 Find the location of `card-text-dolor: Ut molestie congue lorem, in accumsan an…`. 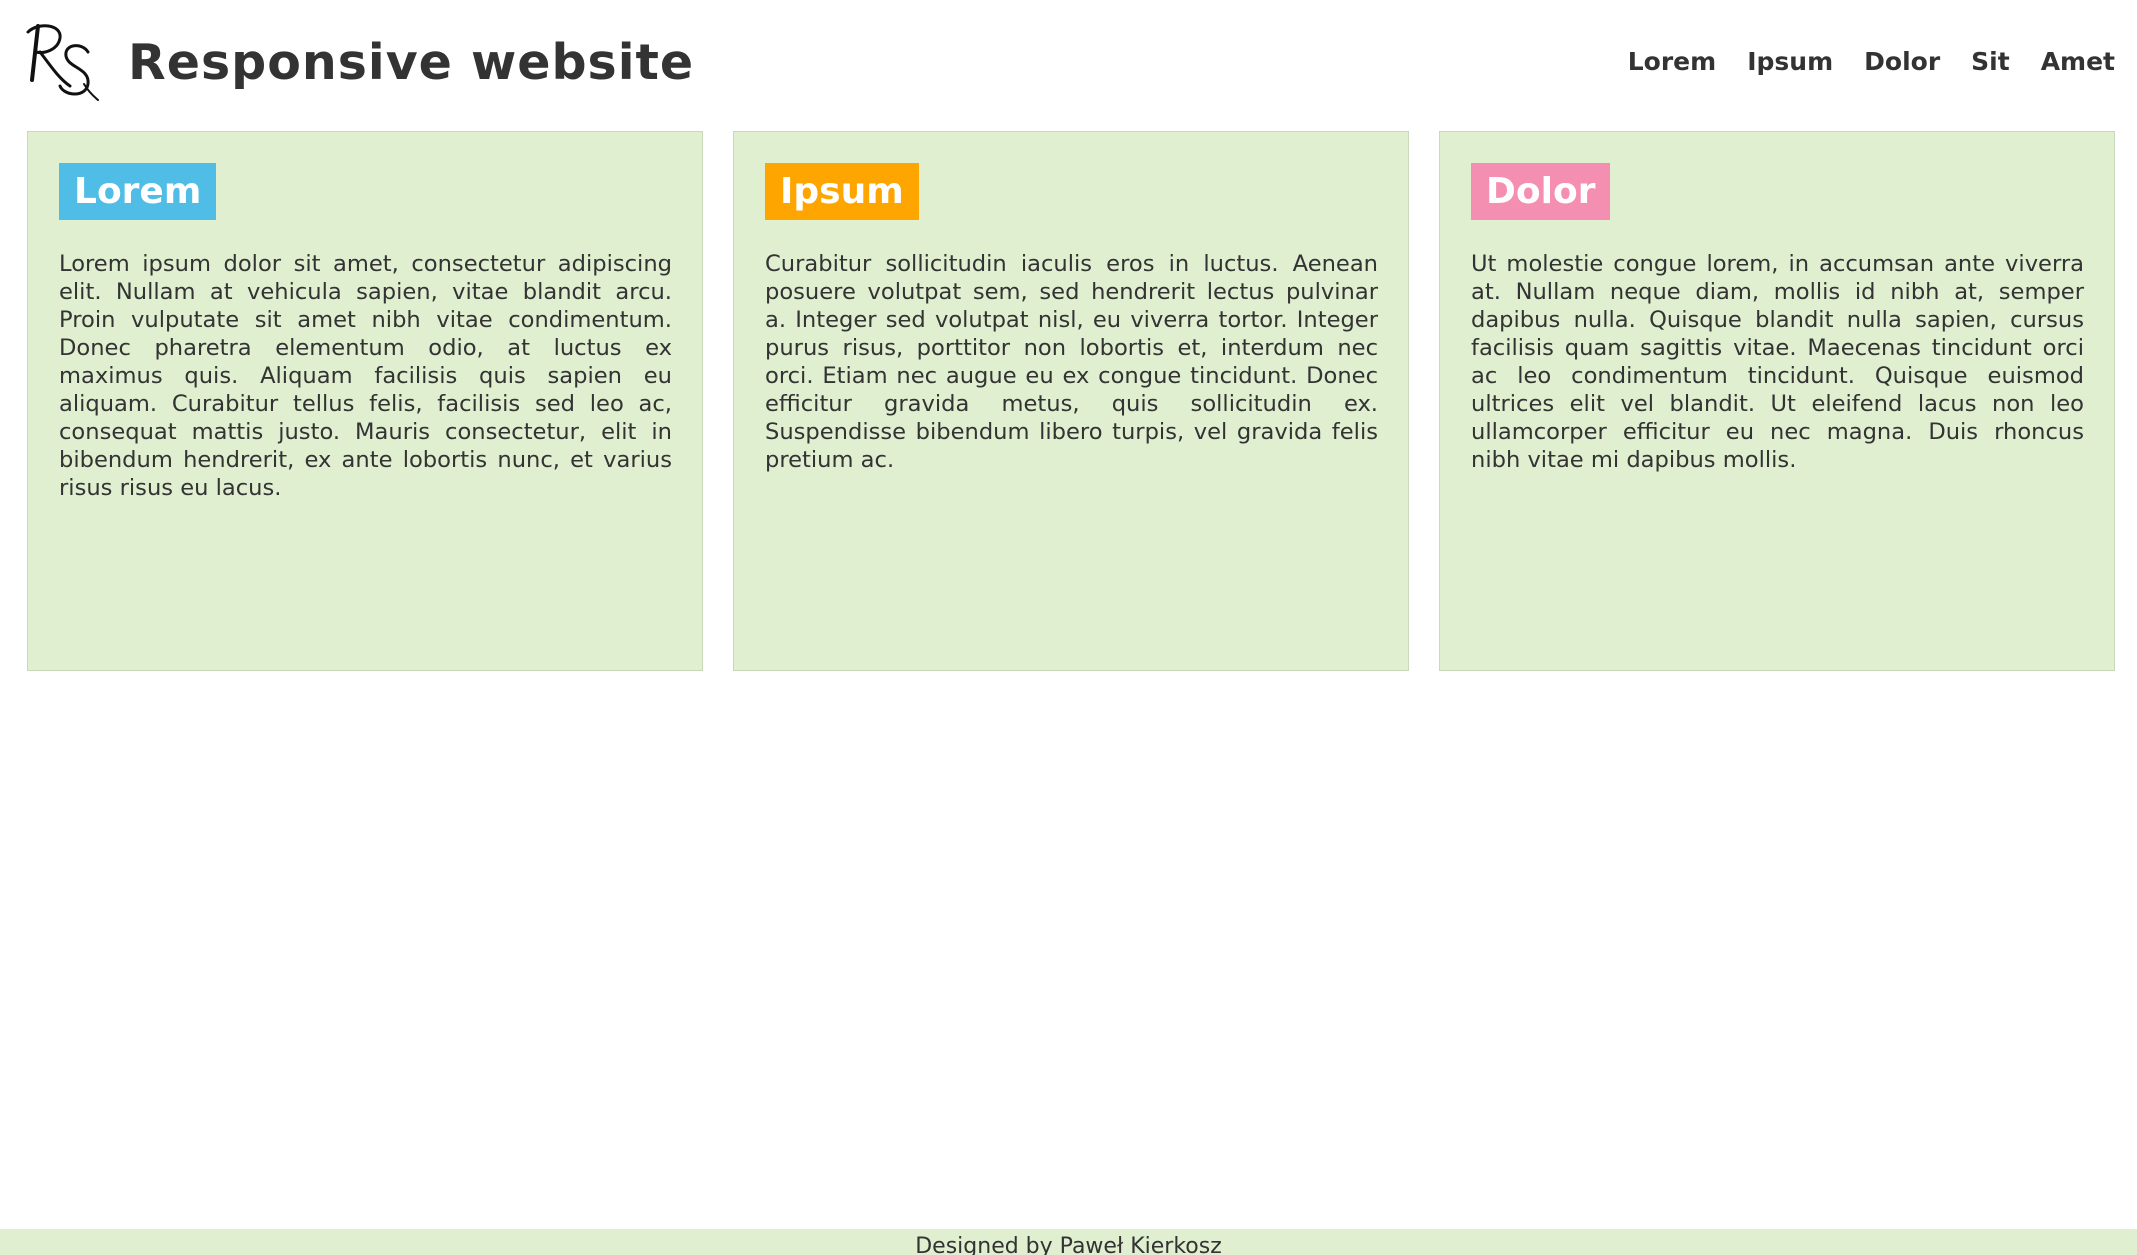

card-text-dolor: Ut molestie congue lorem, in accumsan an… is located at coordinates (1777, 362).